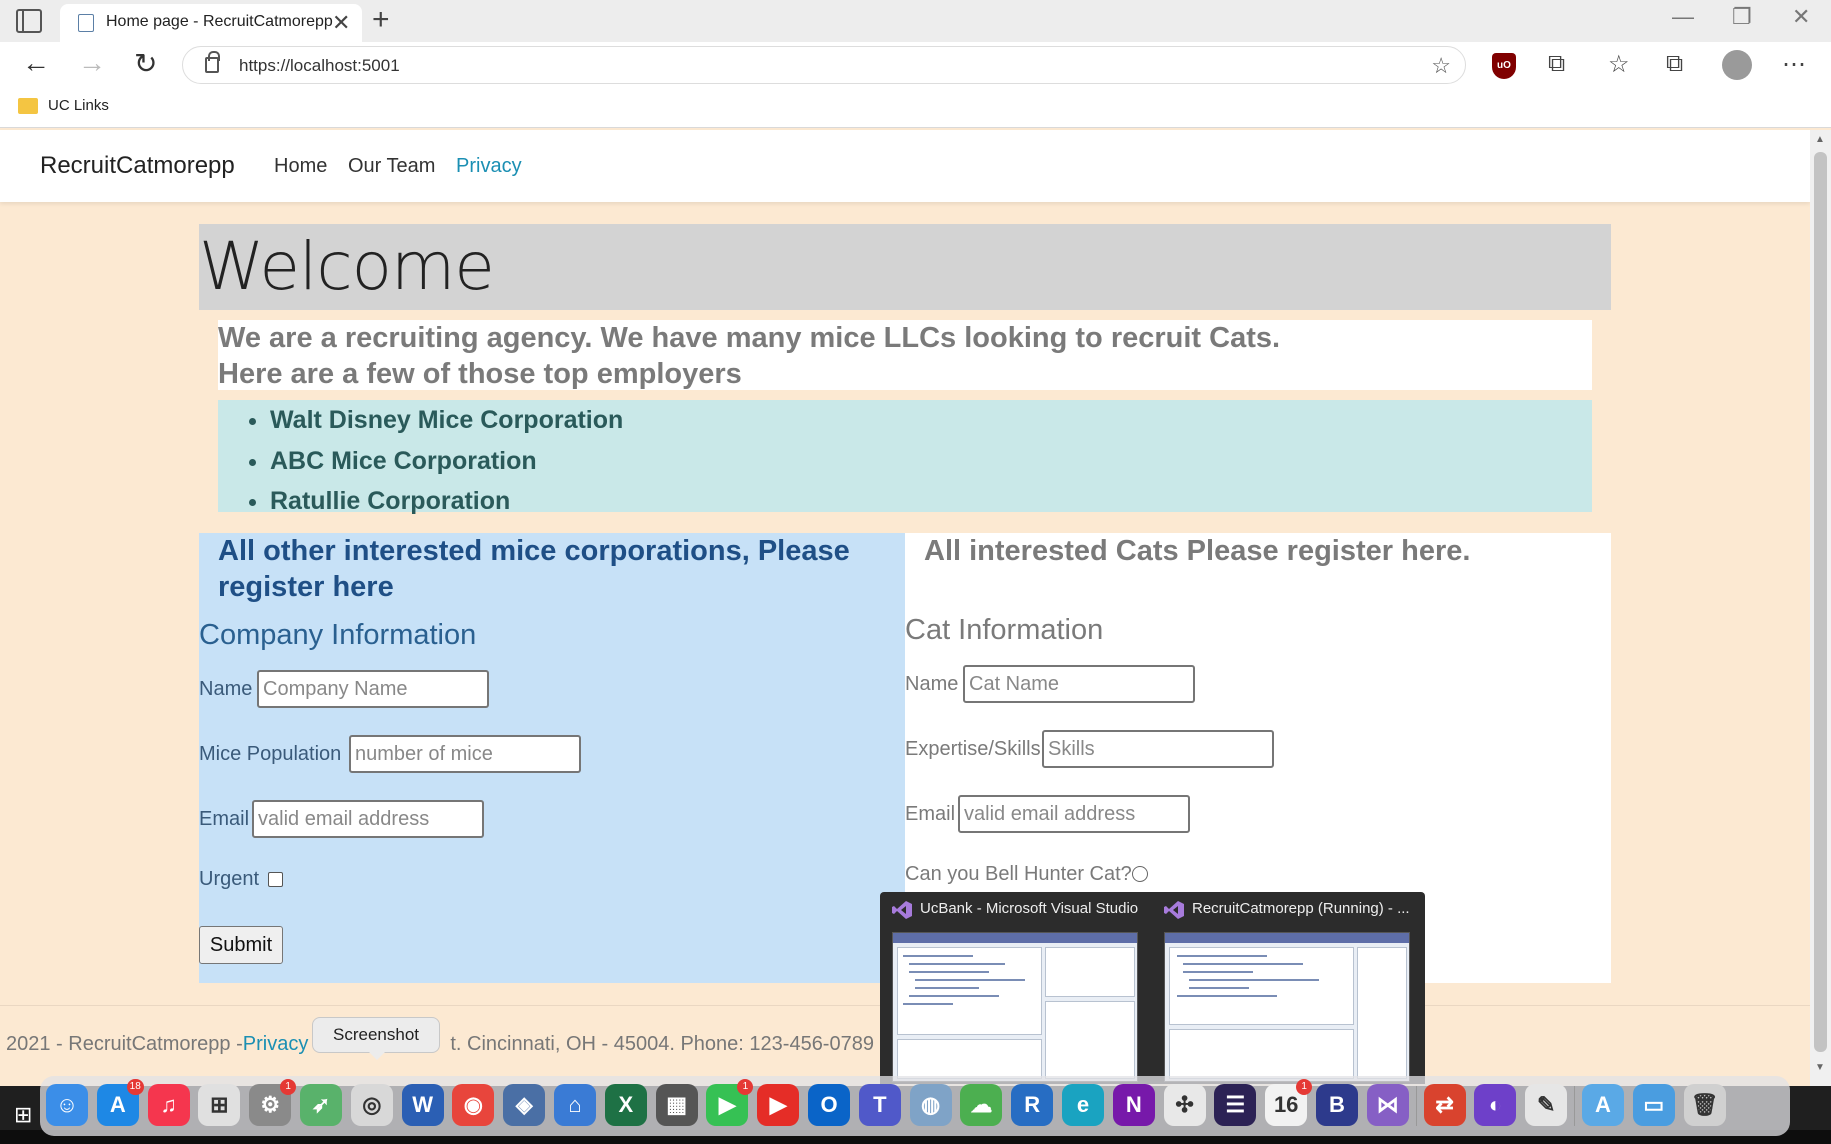 This screenshot has width=1831, height=1144. What do you see at coordinates (321, 1105) in the screenshot?
I see `maps-icon: ➶` at bounding box center [321, 1105].